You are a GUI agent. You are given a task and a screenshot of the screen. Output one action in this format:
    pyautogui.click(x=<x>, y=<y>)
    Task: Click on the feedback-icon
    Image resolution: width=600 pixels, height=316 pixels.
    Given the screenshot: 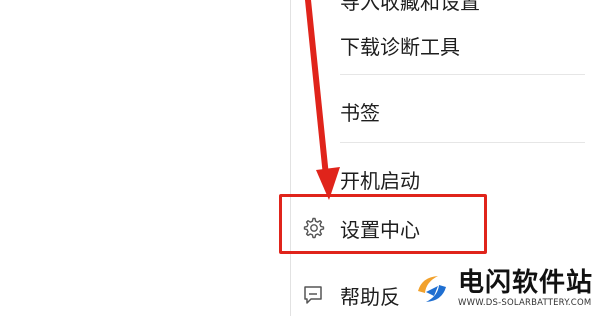 What is the action you would take?
    pyautogui.click(x=313, y=295)
    